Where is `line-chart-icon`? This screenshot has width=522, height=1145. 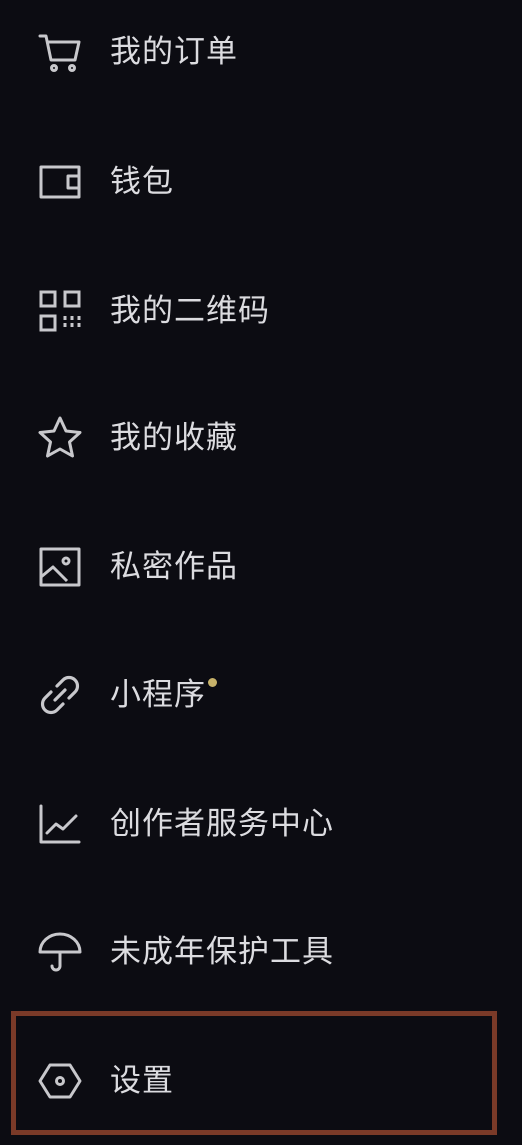 line-chart-icon is located at coordinates (60, 824).